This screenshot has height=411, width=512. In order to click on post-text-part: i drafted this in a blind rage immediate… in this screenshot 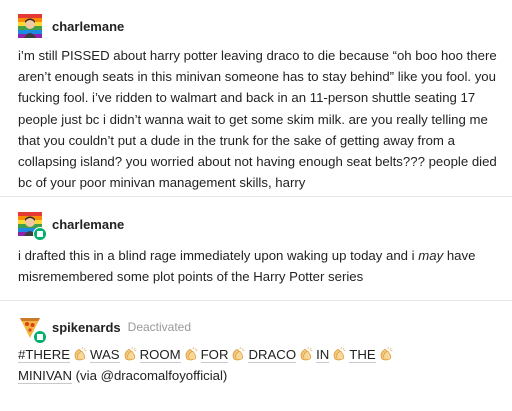, I will do `click(218, 255)`.